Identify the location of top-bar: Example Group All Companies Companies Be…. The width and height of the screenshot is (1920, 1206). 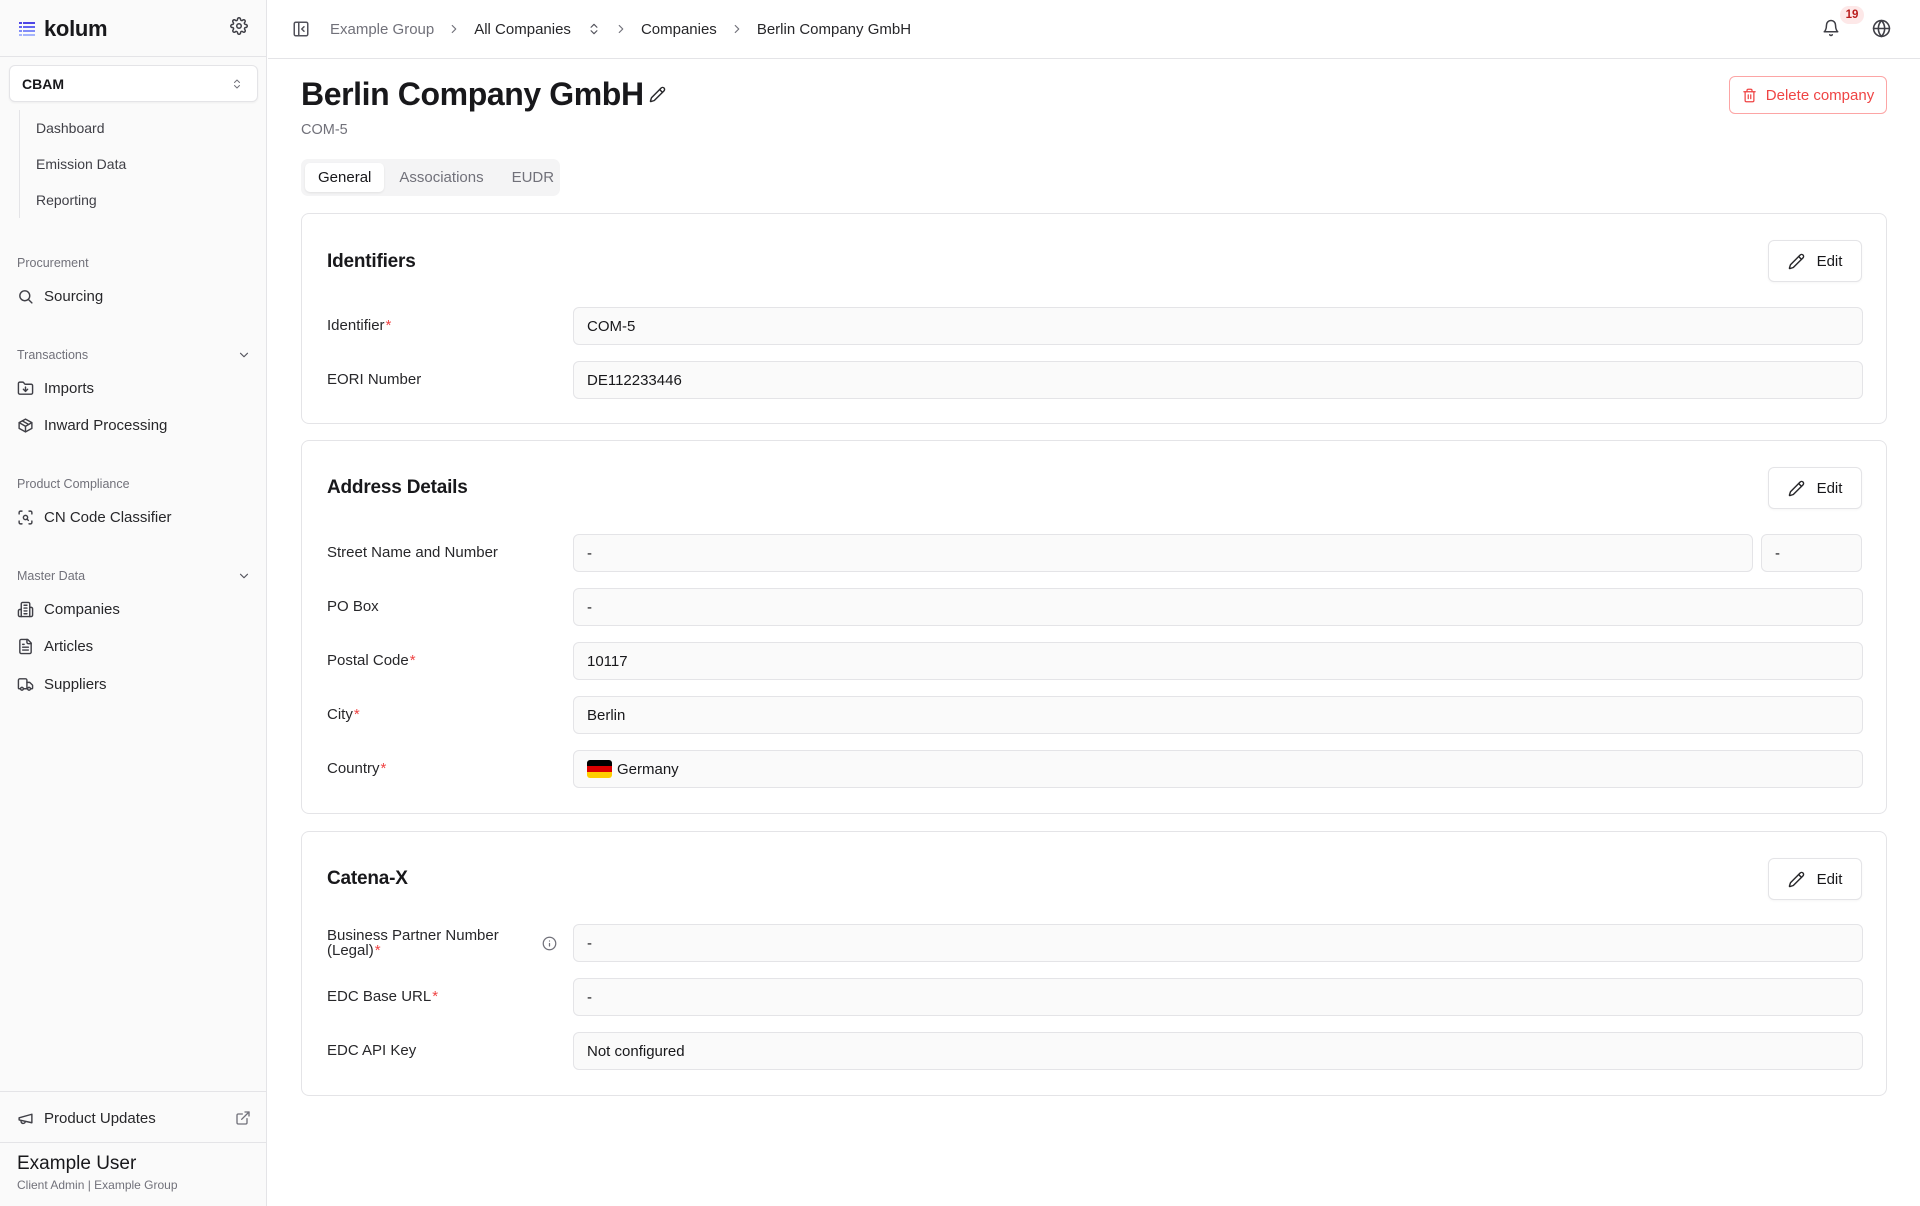
(1094, 29).